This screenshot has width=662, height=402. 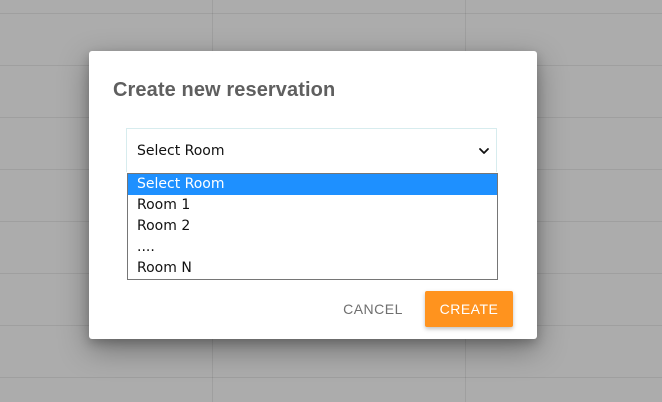 I want to click on room-options-list: Select Room Room 1 Room 2 .... Room N, so click(x=312, y=226).